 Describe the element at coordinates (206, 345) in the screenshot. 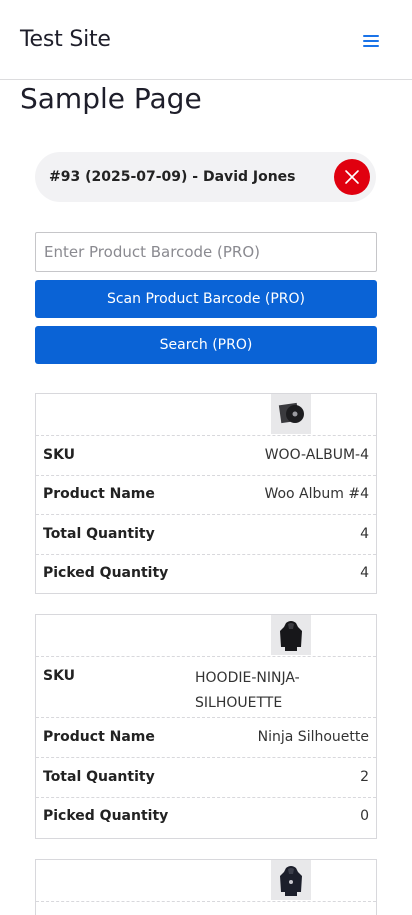

I see `search-button: Search (PRO)` at that location.